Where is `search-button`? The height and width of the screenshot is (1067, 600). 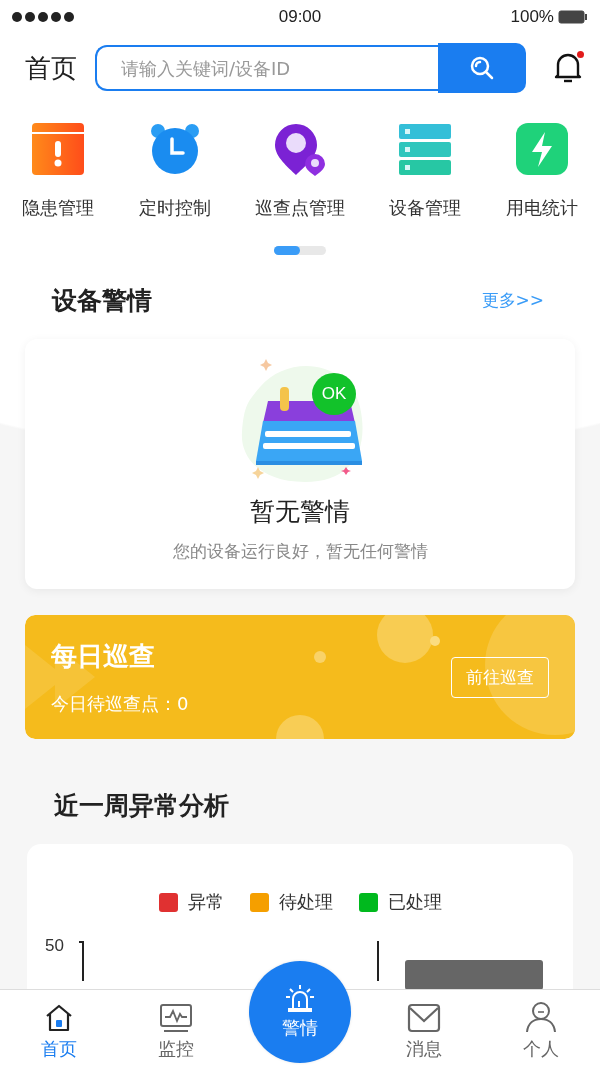
search-button is located at coordinates (482, 68).